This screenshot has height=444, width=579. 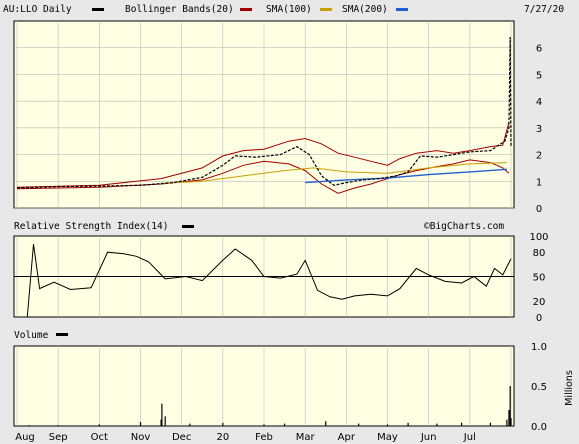 I want to click on x-tick-label: Mar, so click(x=306, y=437).